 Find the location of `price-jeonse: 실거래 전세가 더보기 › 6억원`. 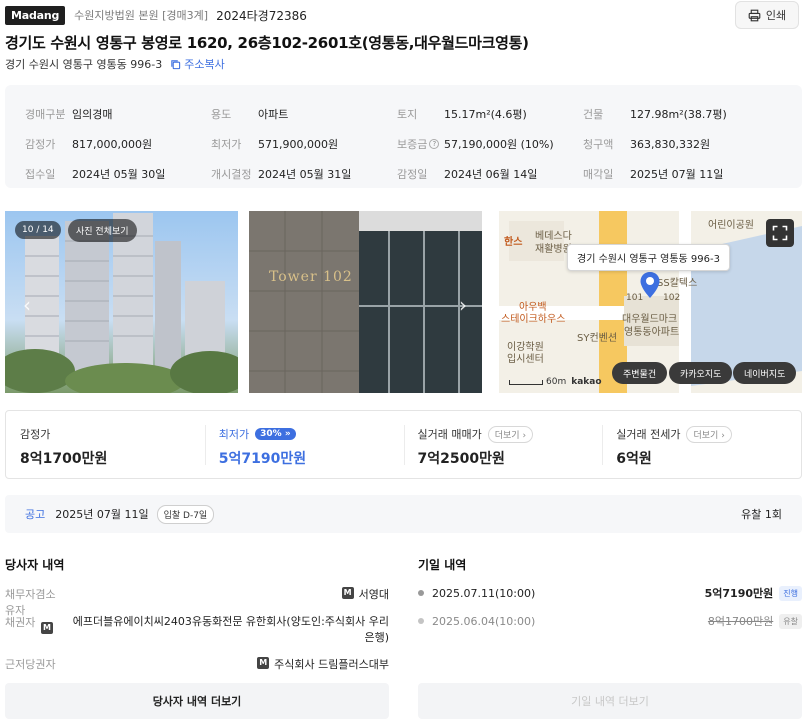

price-jeonse: 실거래 전세가 더보기 › 6억원 is located at coordinates (701, 444).